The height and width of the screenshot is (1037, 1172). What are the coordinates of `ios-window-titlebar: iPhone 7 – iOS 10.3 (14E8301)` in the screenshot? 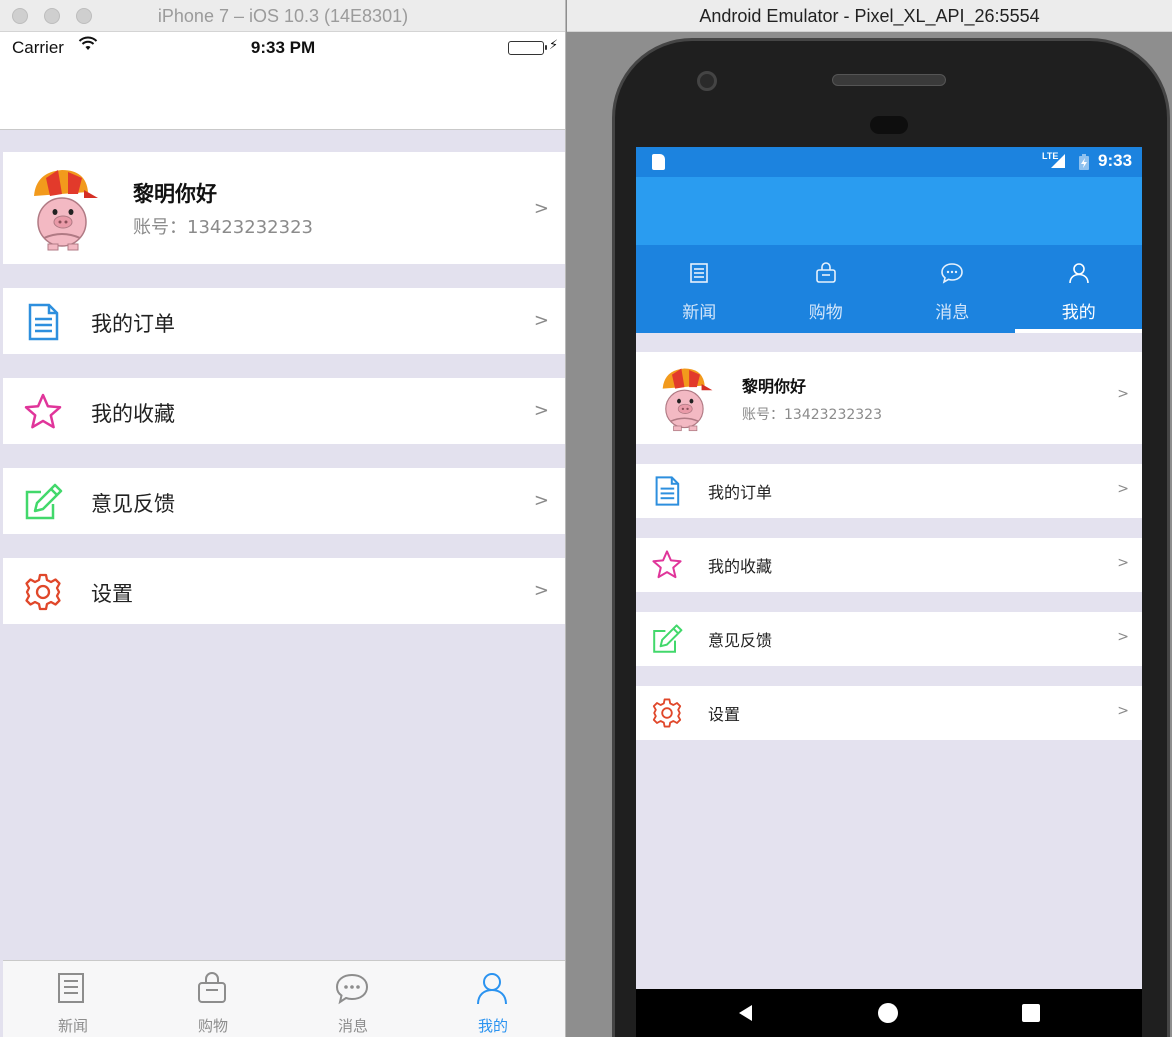 It's located at (282, 16).